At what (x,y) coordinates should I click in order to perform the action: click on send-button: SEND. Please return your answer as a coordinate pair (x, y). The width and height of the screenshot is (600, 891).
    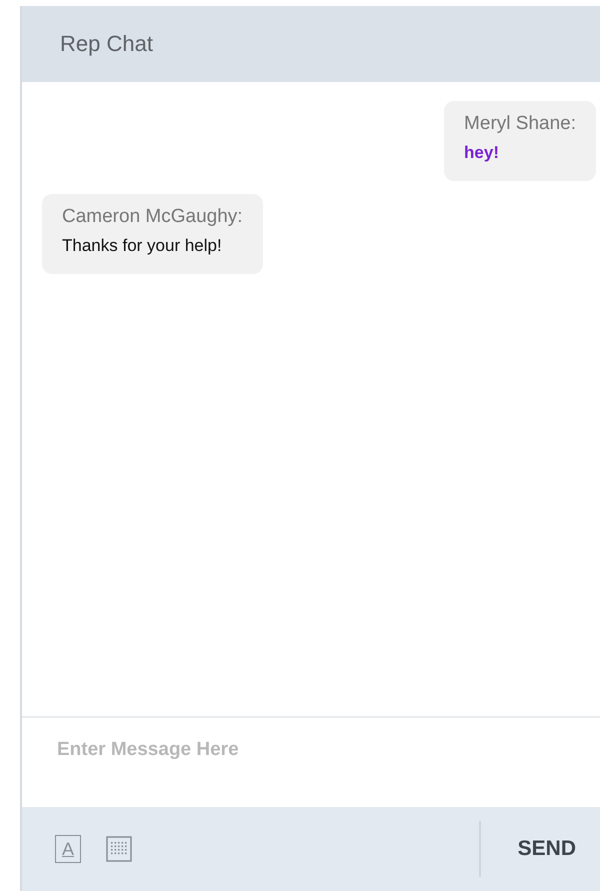
    Looking at the image, I should click on (559, 849).